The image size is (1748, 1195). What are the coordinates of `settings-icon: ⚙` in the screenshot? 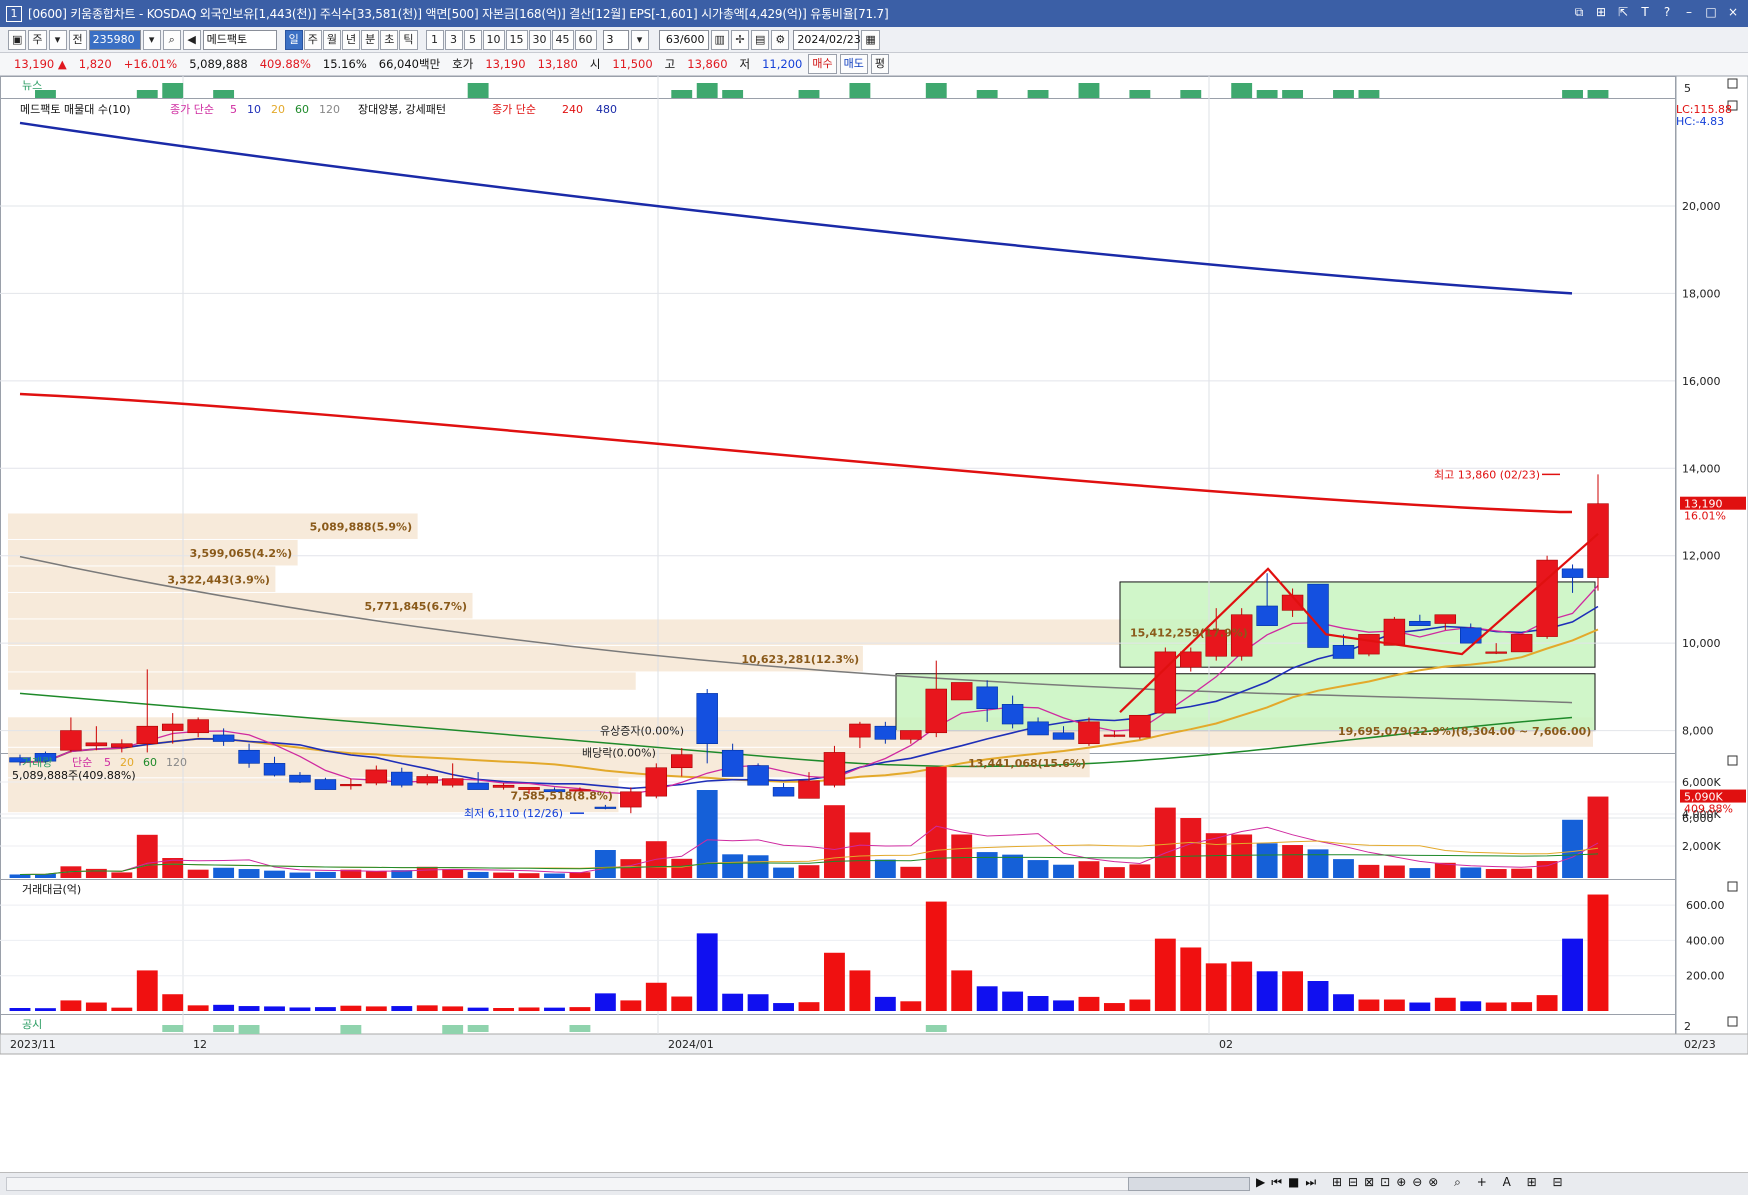 It's located at (780, 39).